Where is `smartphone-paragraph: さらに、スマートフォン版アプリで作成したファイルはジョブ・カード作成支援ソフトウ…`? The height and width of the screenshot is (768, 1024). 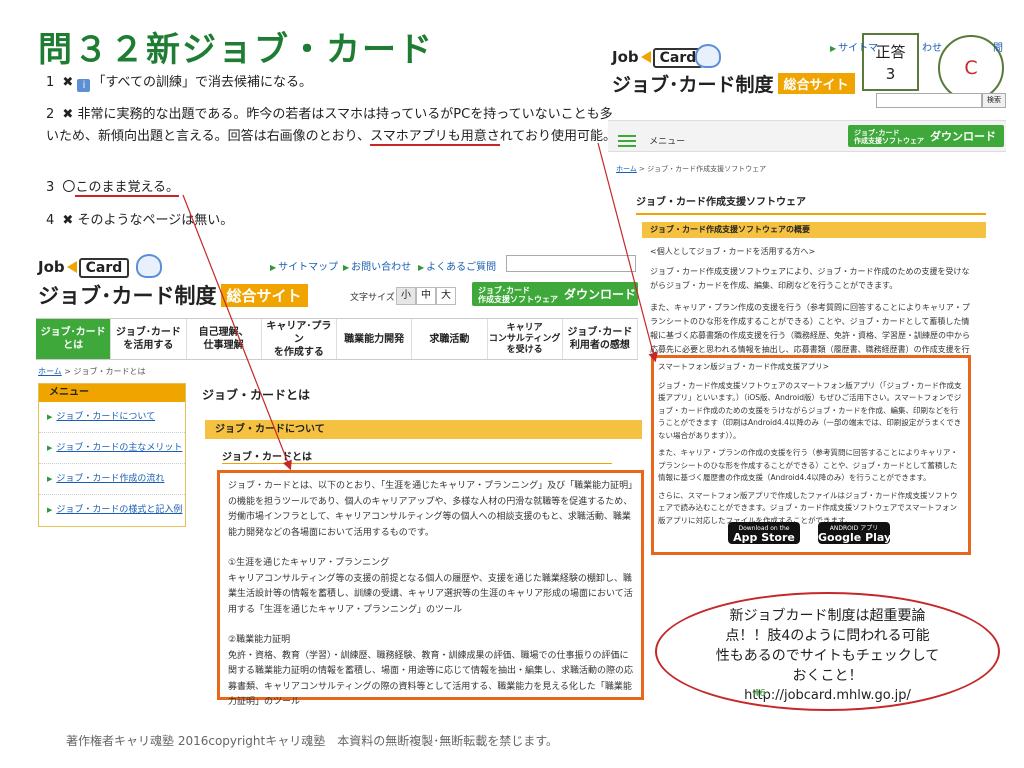 smartphone-paragraph: さらに、スマートフォン版アプリで作成したファイルはジョブ・カード作成支援ソフトウ… is located at coordinates (808, 507).